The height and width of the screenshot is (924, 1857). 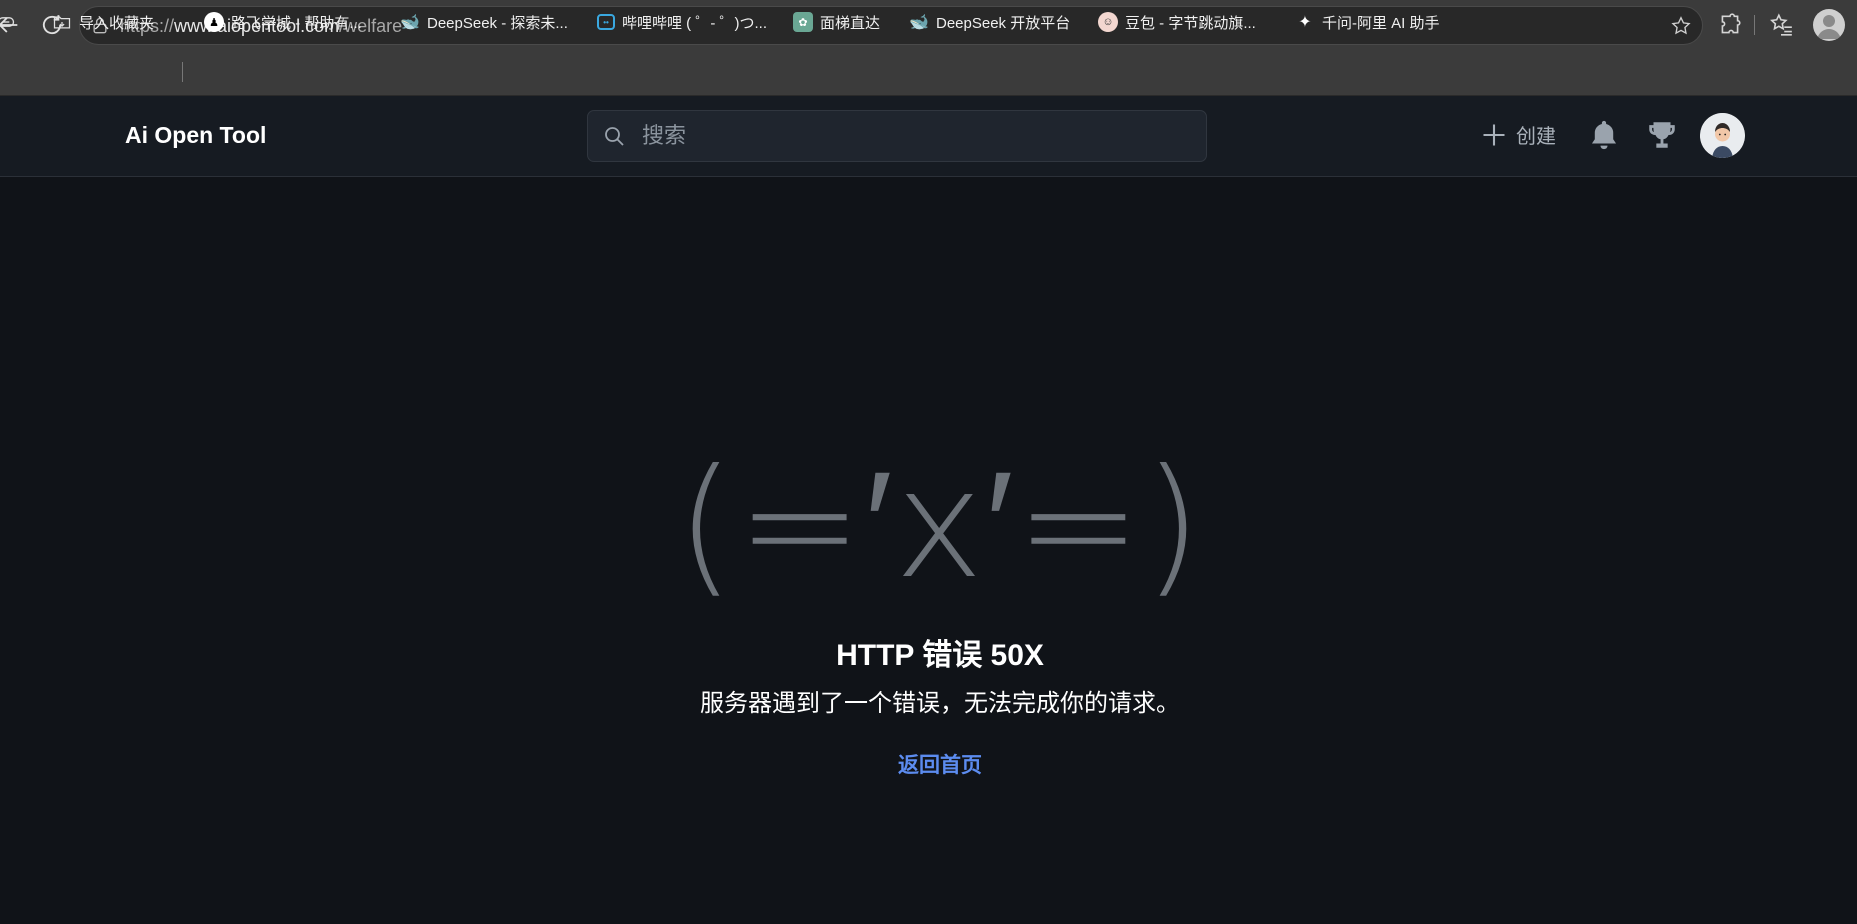 I want to click on site-header: Ai Open Tool 创建, so click(x=928, y=136).